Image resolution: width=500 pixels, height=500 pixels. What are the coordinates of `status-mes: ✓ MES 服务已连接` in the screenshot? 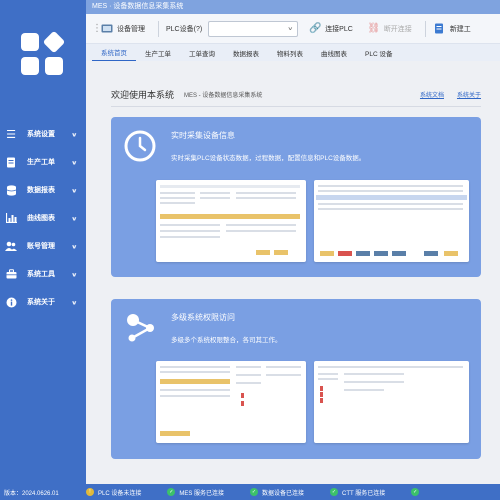 It's located at (195, 492).